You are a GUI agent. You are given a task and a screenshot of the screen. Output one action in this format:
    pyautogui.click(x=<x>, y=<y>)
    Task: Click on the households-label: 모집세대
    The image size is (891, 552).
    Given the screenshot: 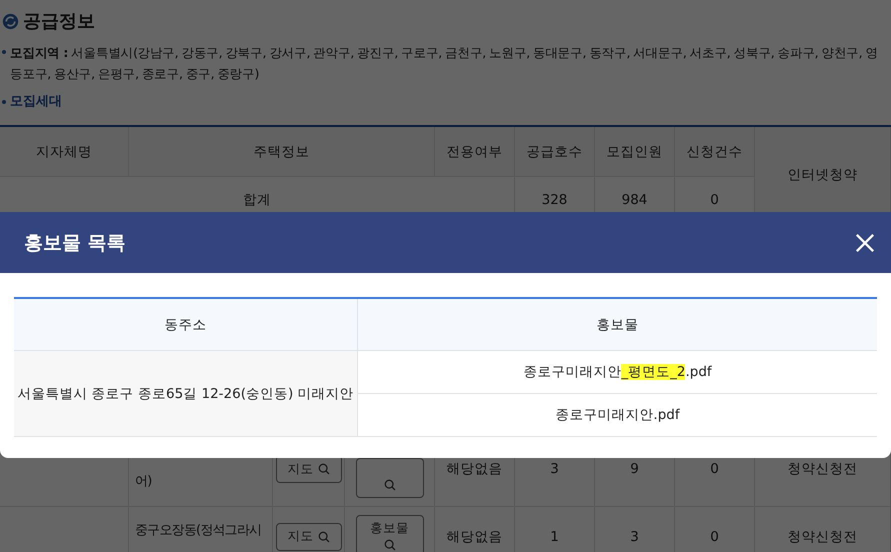 What is the action you would take?
    pyautogui.click(x=36, y=102)
    